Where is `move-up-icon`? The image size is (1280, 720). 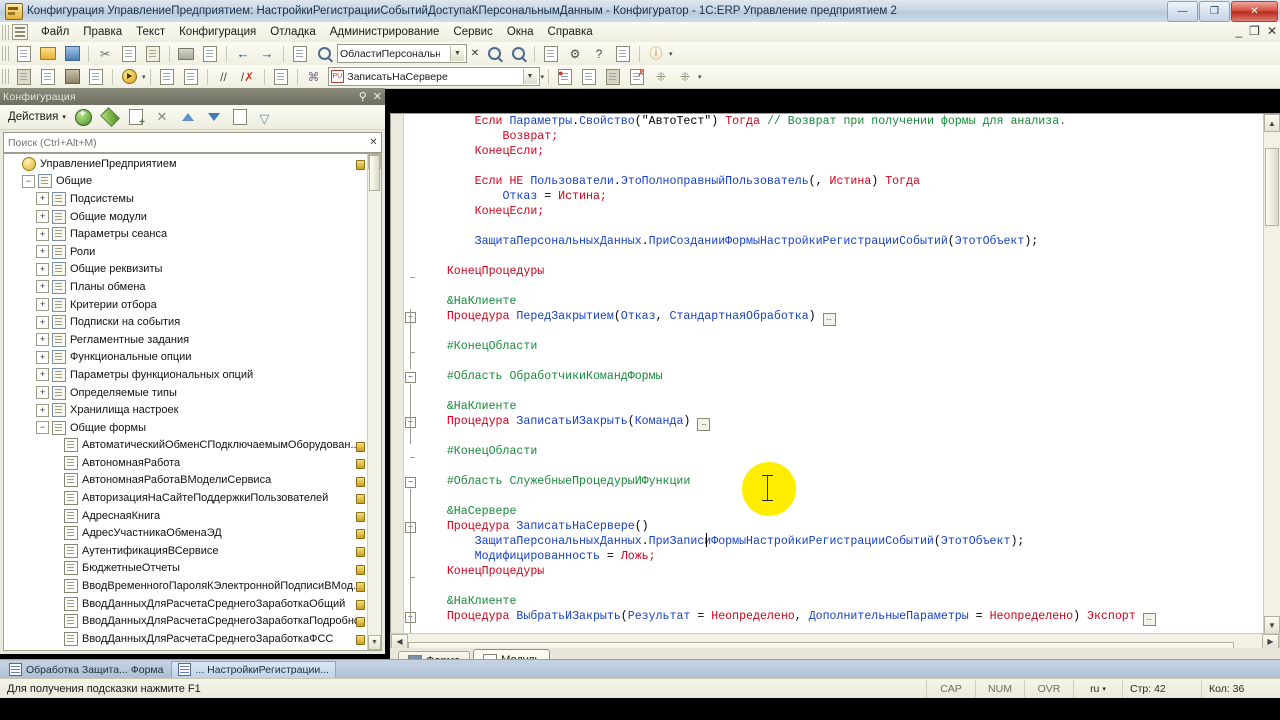 move-up-icon is located at coordinates (188, 117).